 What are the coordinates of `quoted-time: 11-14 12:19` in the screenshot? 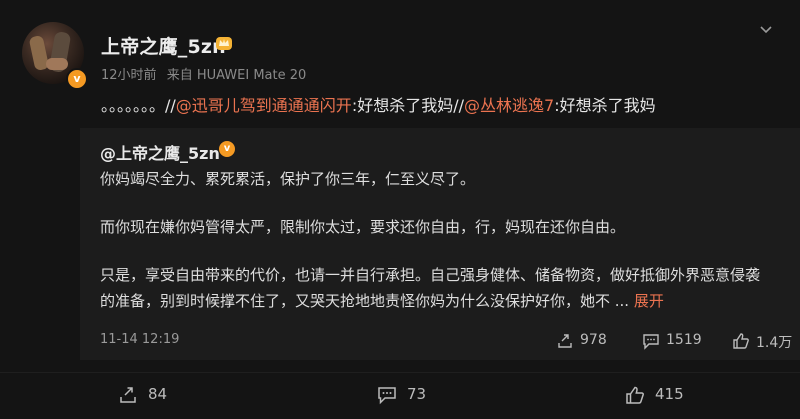 It's located at (139, 339).